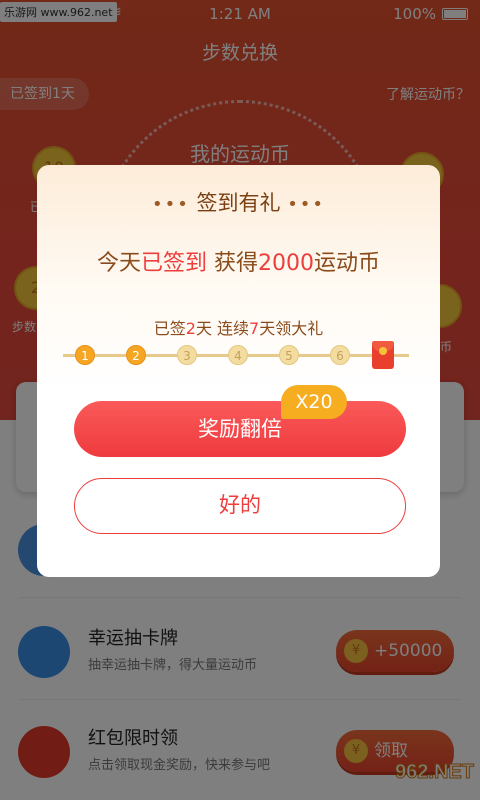 The width and height of the screenshot is (480, 800). What do you see at coordinates (190, 328) in the screenshot?
I see `streak-days: 2` at bounding box center [190, 328].